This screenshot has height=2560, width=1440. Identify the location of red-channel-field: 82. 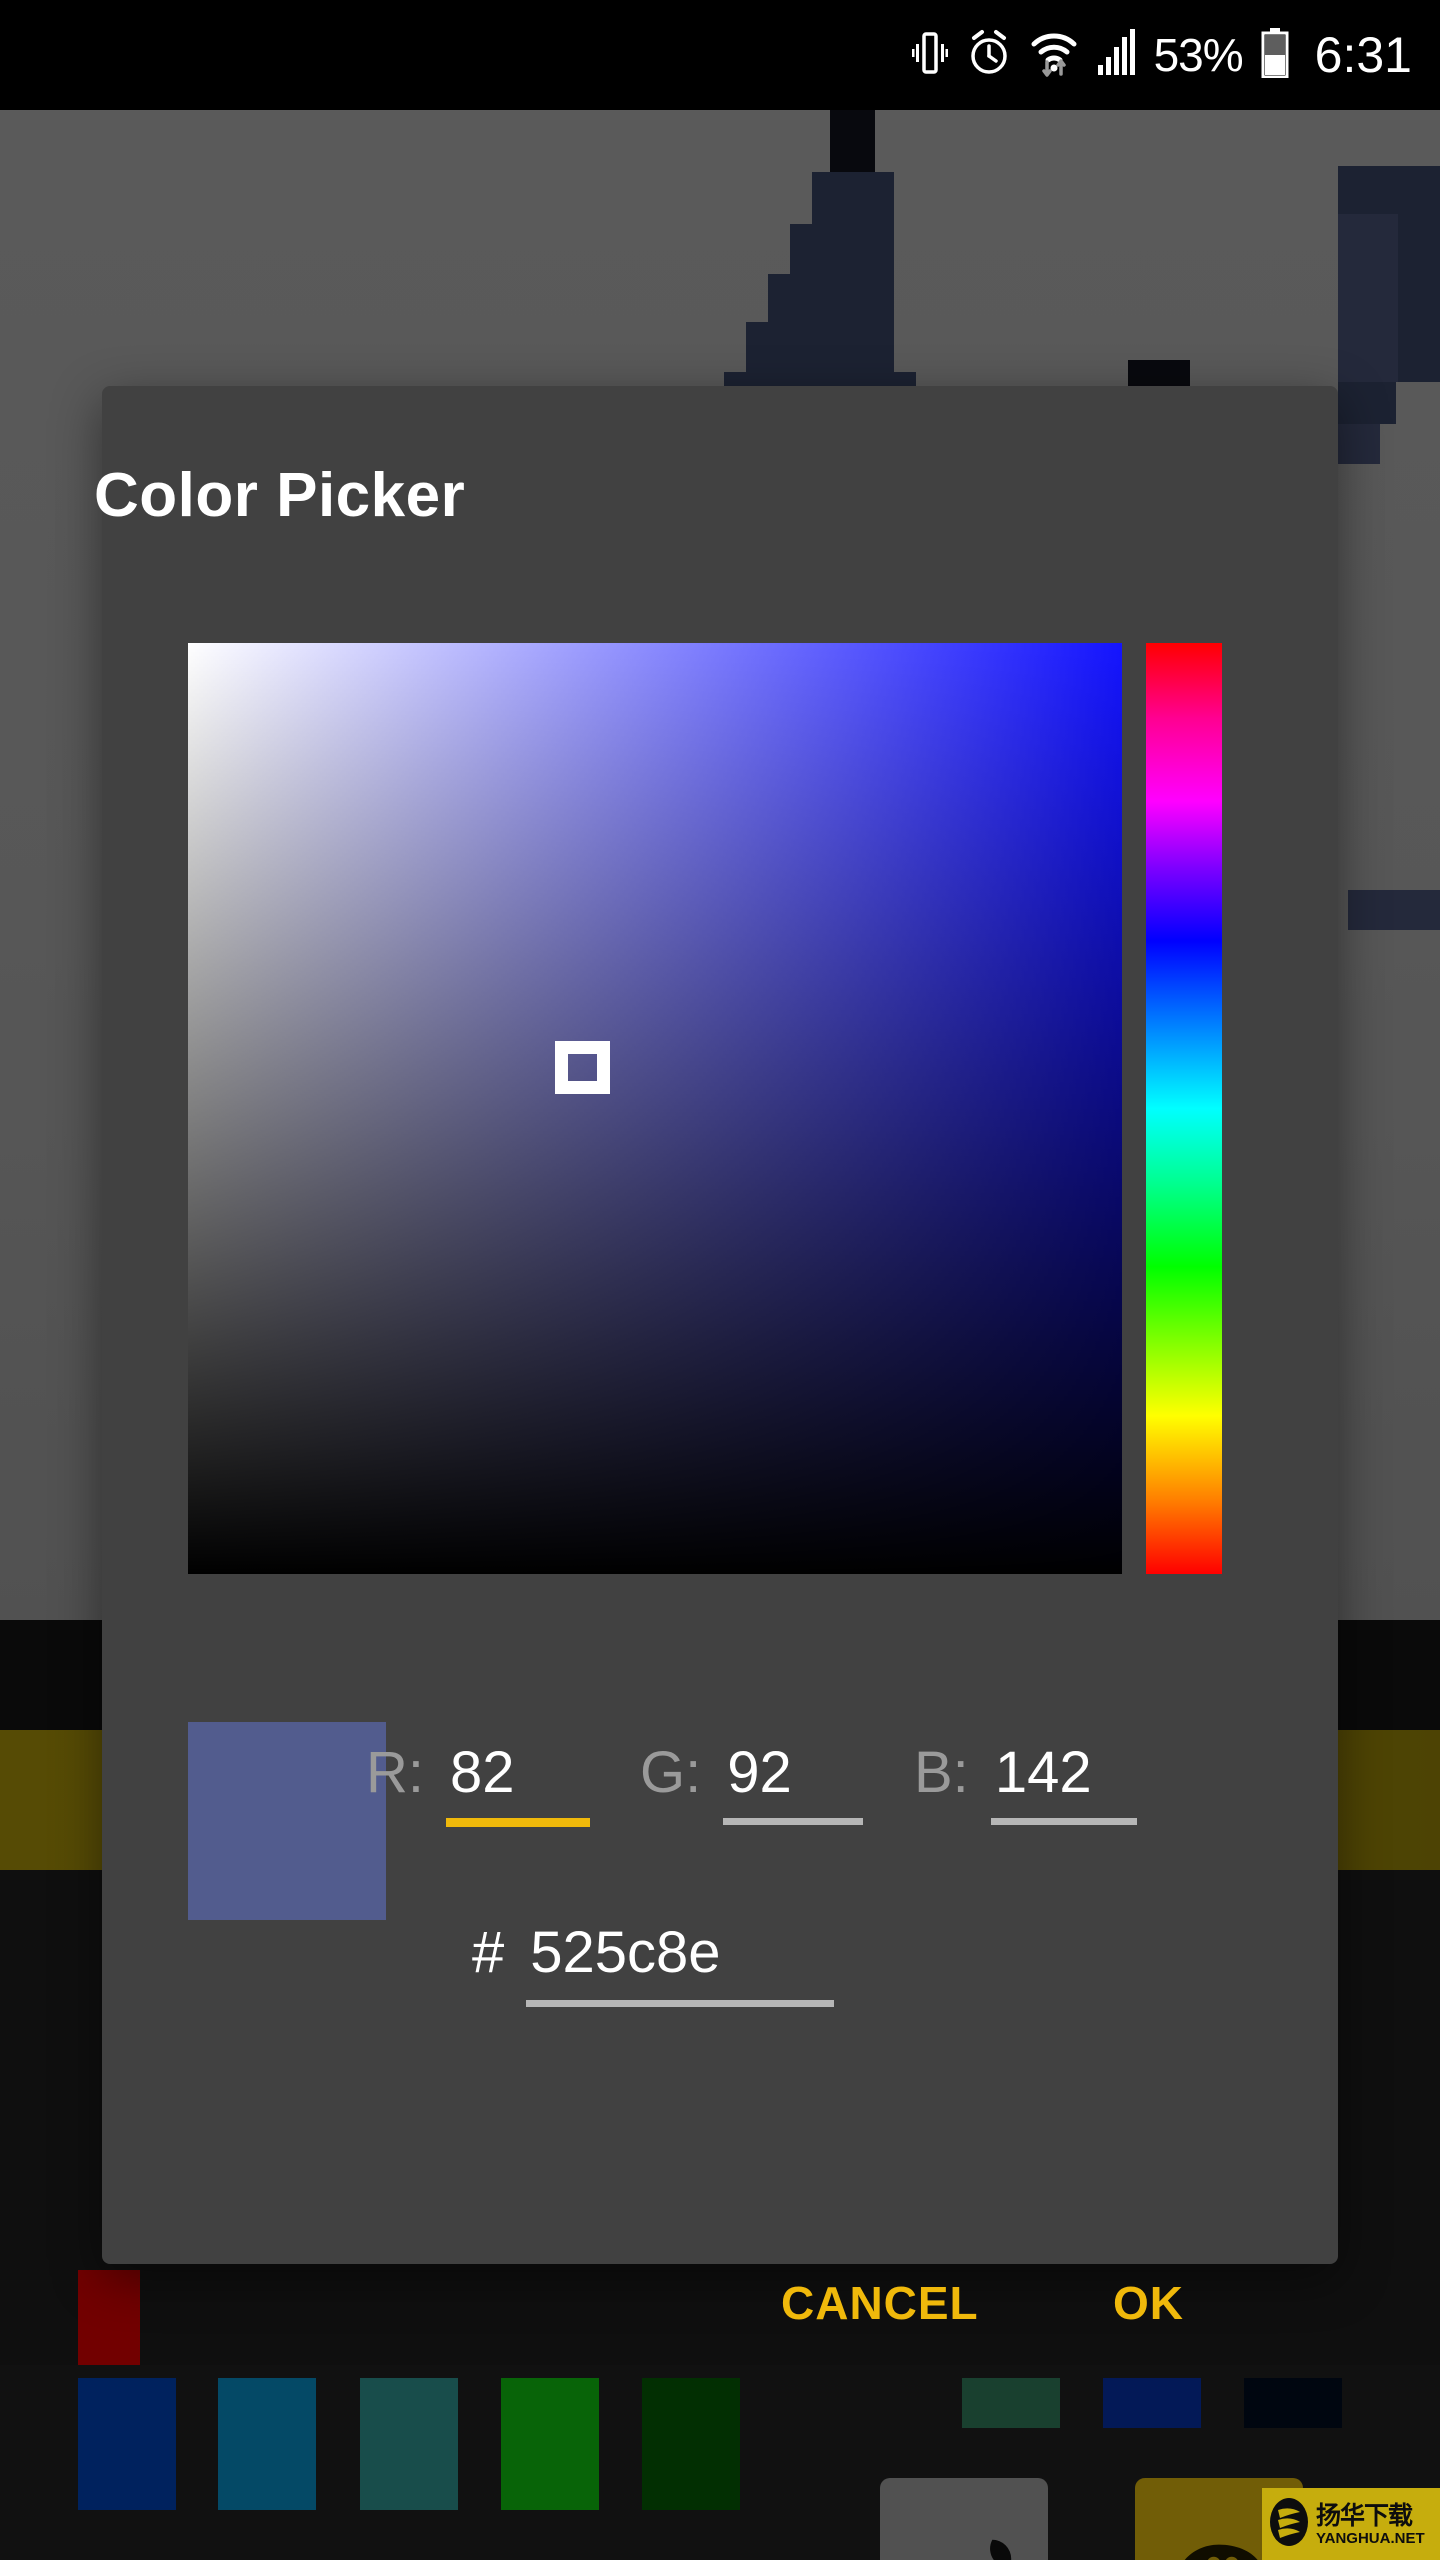
(518, 1785).